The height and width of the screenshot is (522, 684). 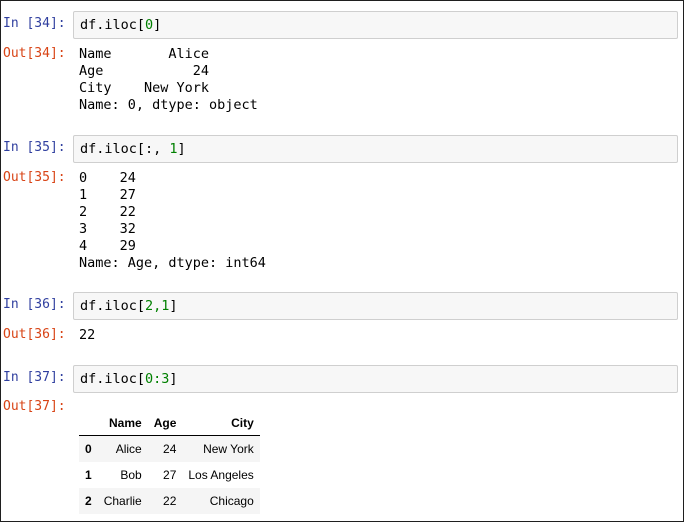 I want to click on table-cell: 24, so click(x=170, y=449).